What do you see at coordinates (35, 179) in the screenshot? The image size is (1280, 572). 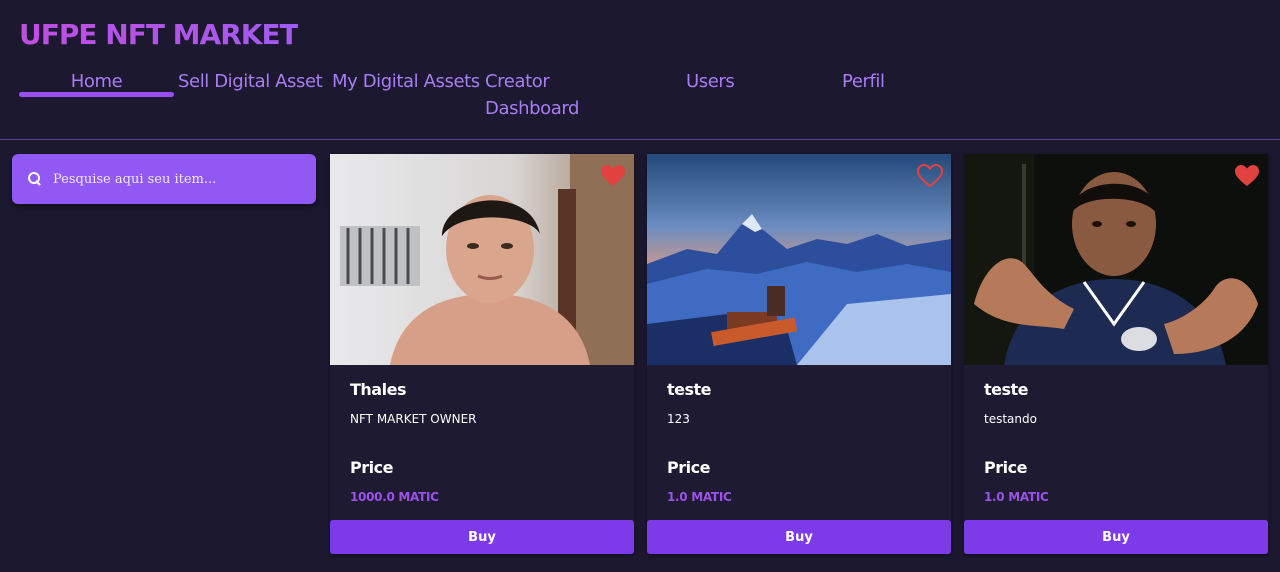 I see `search-icon` at bounding box center [35, 179].